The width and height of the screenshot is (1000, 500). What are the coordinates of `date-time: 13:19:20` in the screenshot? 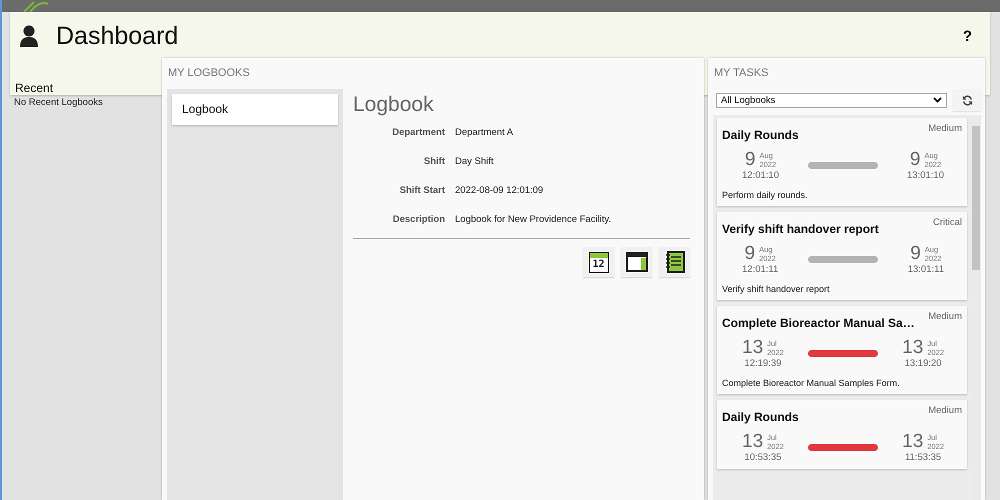 It's located at (923, 363).